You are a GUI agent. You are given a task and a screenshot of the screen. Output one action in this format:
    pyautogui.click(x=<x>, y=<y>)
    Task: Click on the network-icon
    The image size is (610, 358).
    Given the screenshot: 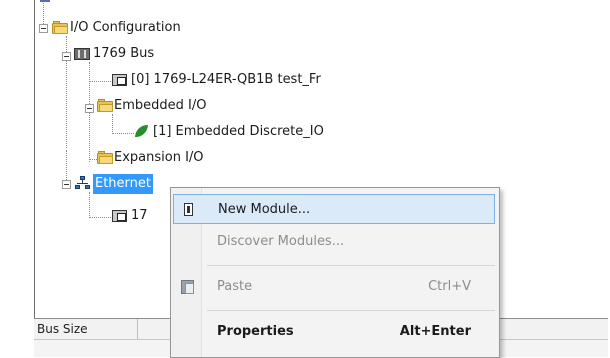 What is the action you would take?
    pyautogui.click(x=83, y=183)
    